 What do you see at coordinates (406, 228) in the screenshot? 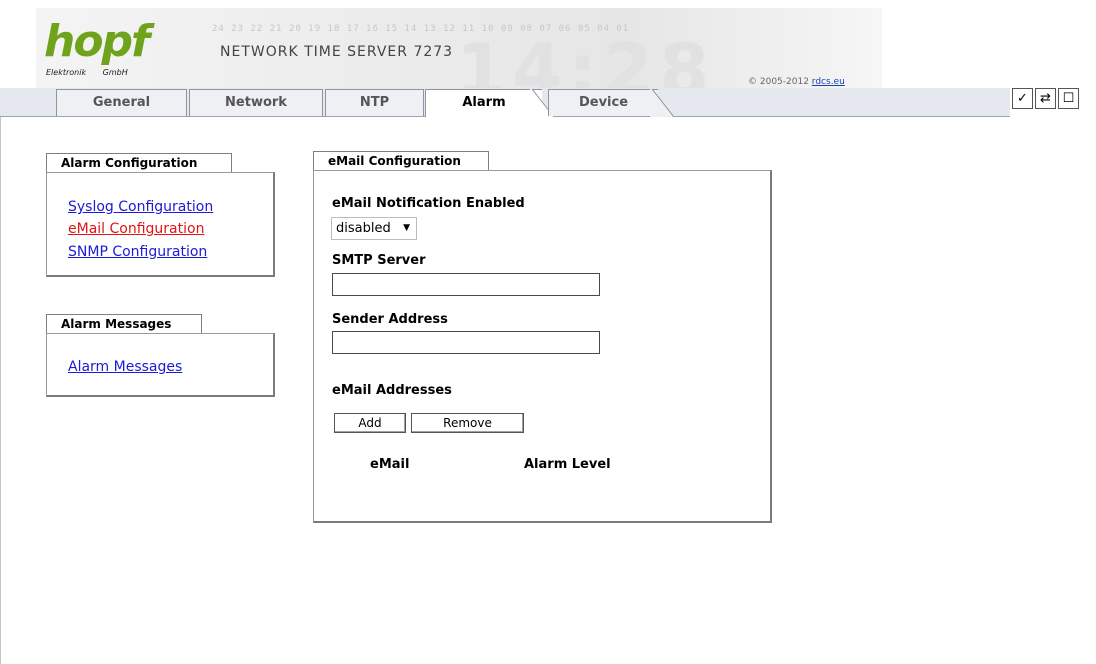
I see `chevron-down-icon: ▼` at bounding box center [406, 228].